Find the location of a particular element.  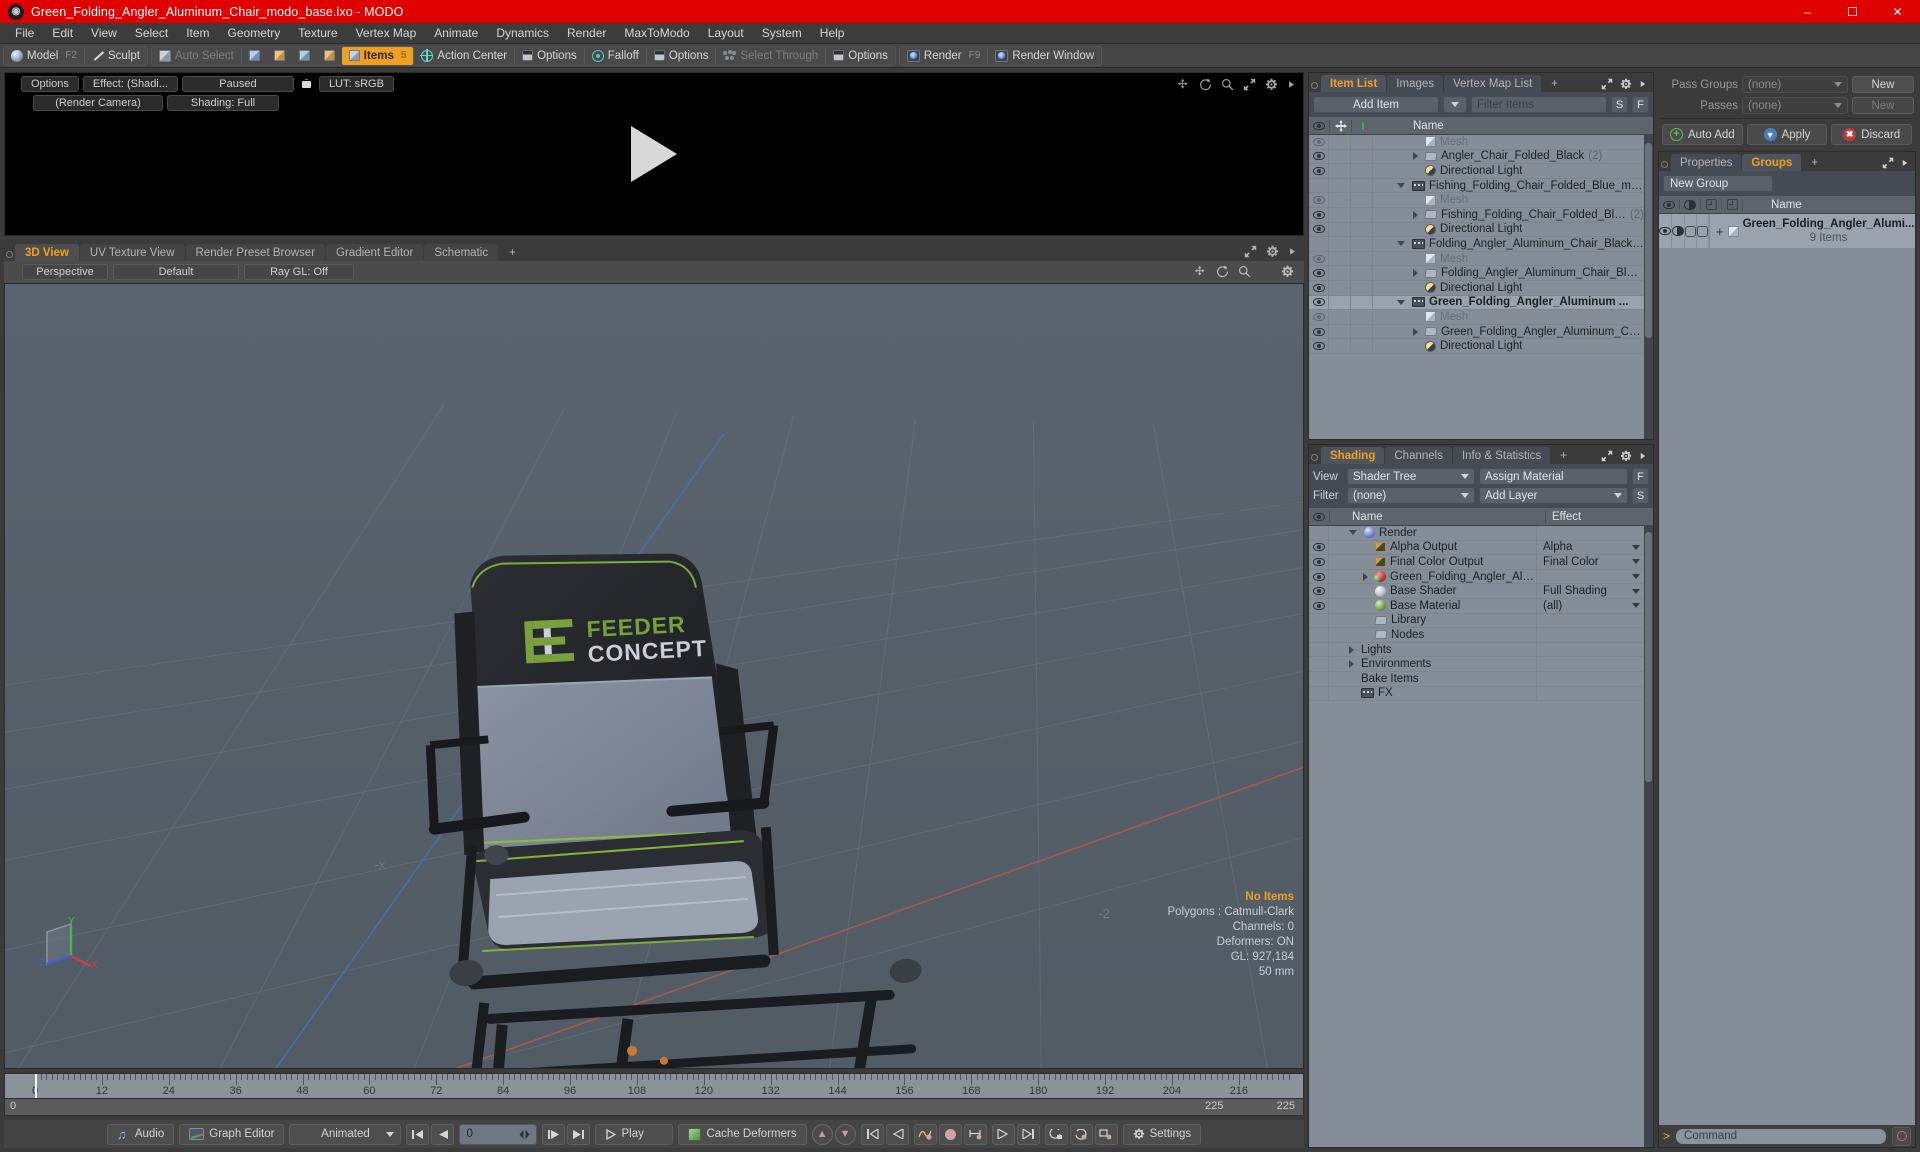

shader-tree-row: Environments is located at coordinates (1476, 664).